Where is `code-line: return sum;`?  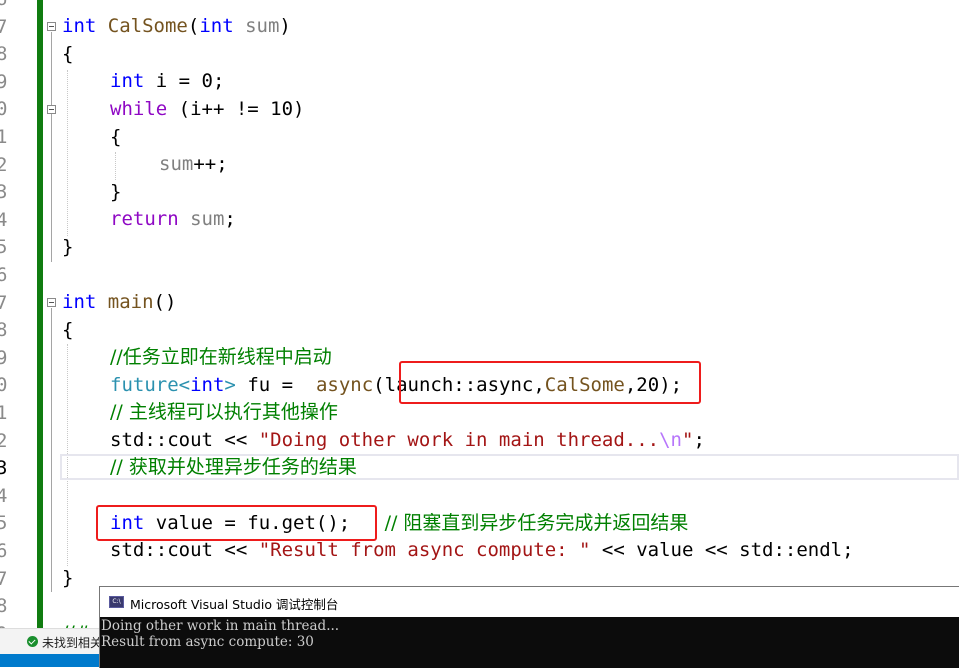
code-line: return sum; is located at coordinates (173, 220).